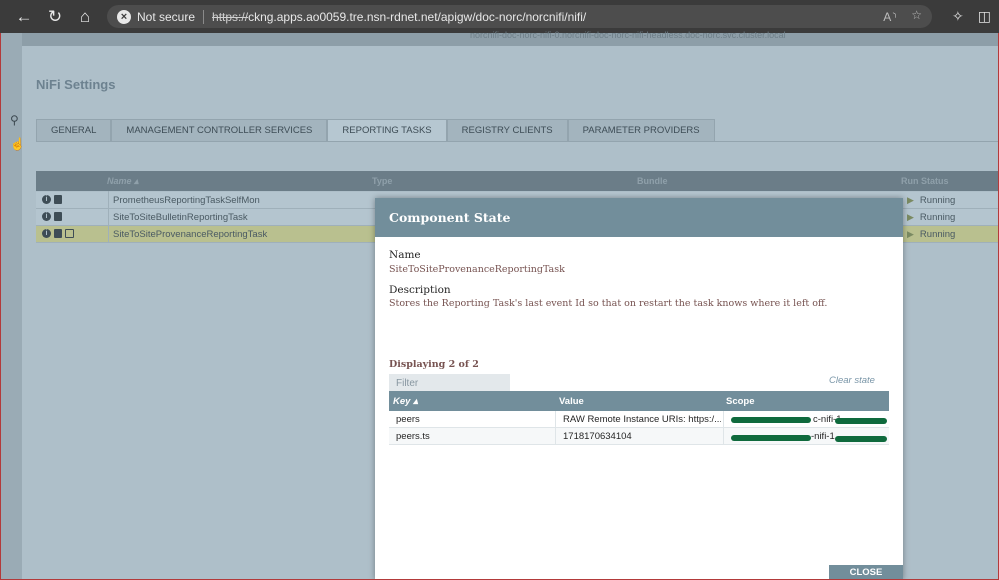 This screenshot has width=999, height=580. What do you see at coordinates (24, 16) in the screenshot?
I see `back-arrow-icon: ←` at bounding box center [24, 16].